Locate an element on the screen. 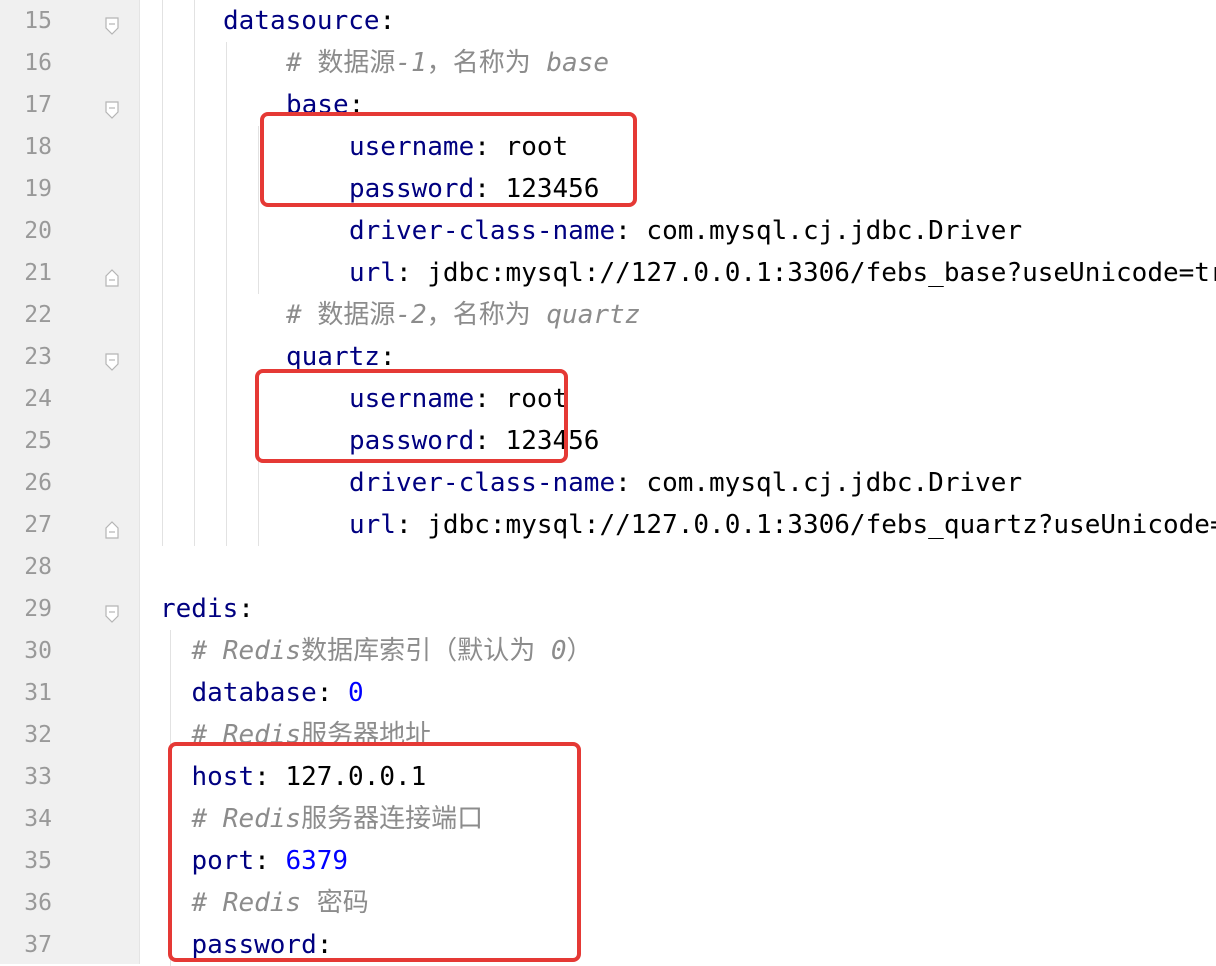 This screenshot has width=1216, height=966. code-text: # 数据源-1，名称为 base is located at coordinates (447, 63).